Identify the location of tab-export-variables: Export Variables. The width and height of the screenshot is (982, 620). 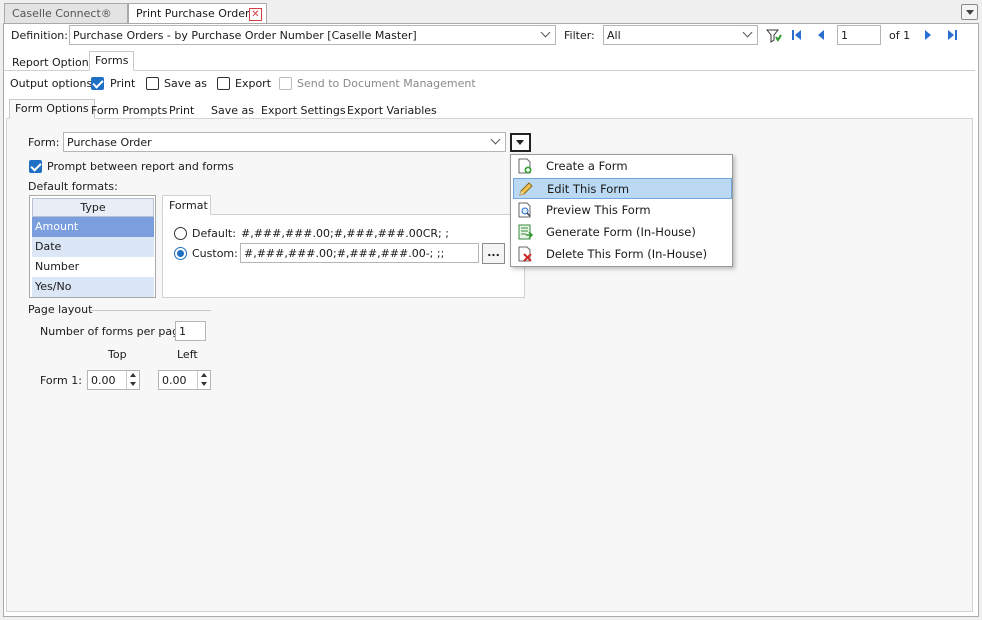
(392, 110).